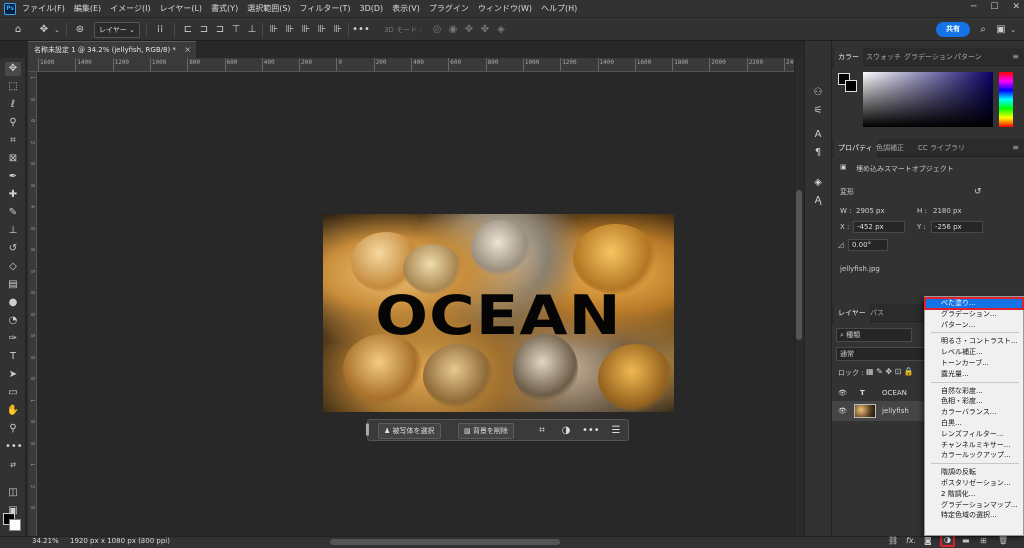 This screenshot has width=1024, height=548. Describe the element at coordinates (542, 431) in the screenshot. I see `crop-icon: ⌗` at that location.